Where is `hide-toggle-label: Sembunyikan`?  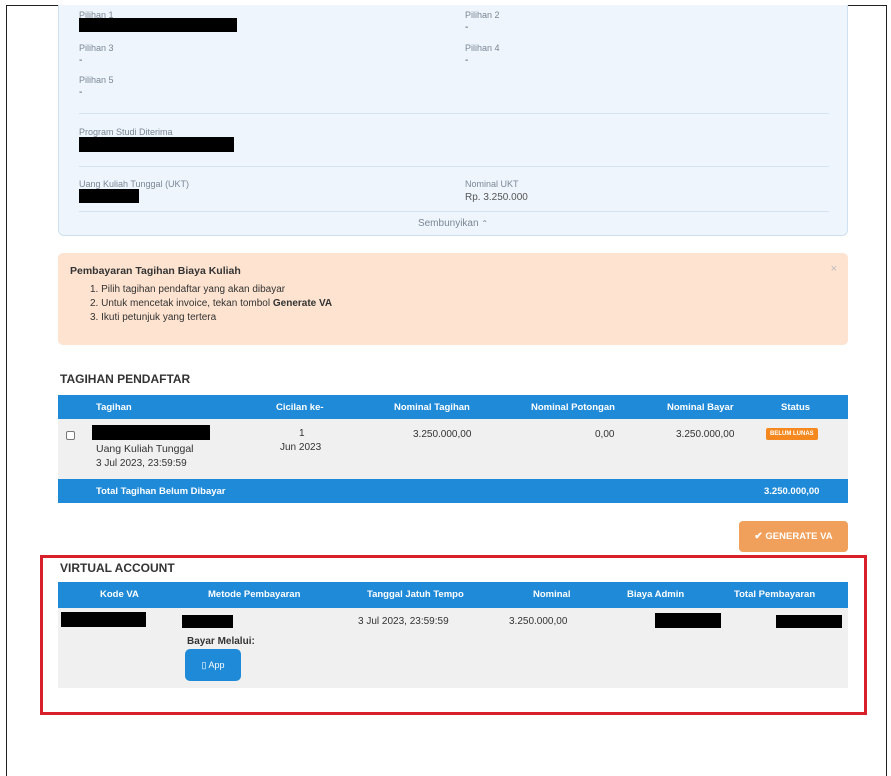 hide-toggle-label: Sembunyikan is located at coordinates (448, 223).